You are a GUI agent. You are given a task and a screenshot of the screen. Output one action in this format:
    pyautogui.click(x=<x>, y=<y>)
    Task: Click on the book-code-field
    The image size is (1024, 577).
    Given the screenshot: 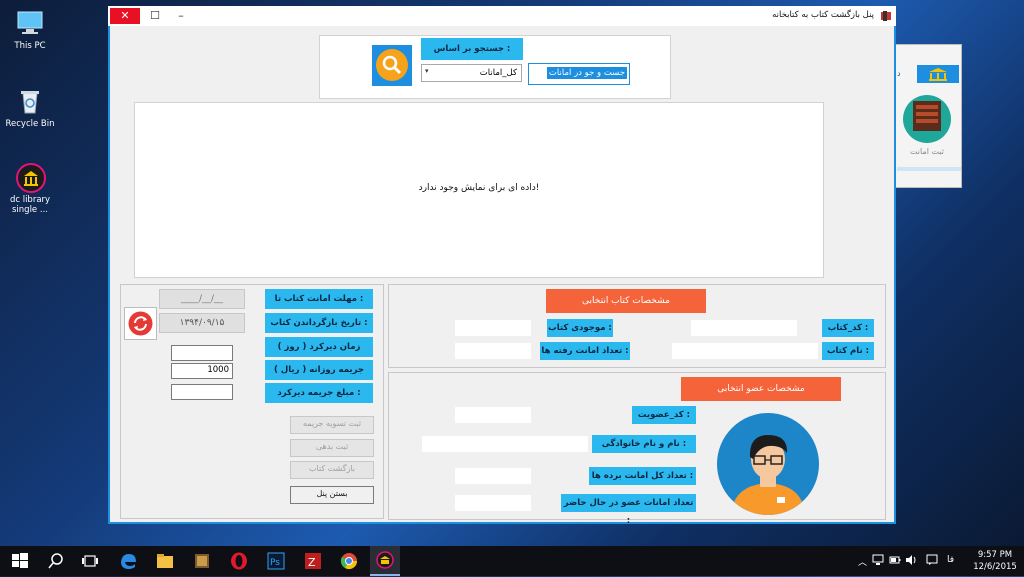 What is the action you would take?
    pyautogui.click(x=744, y=328)
    